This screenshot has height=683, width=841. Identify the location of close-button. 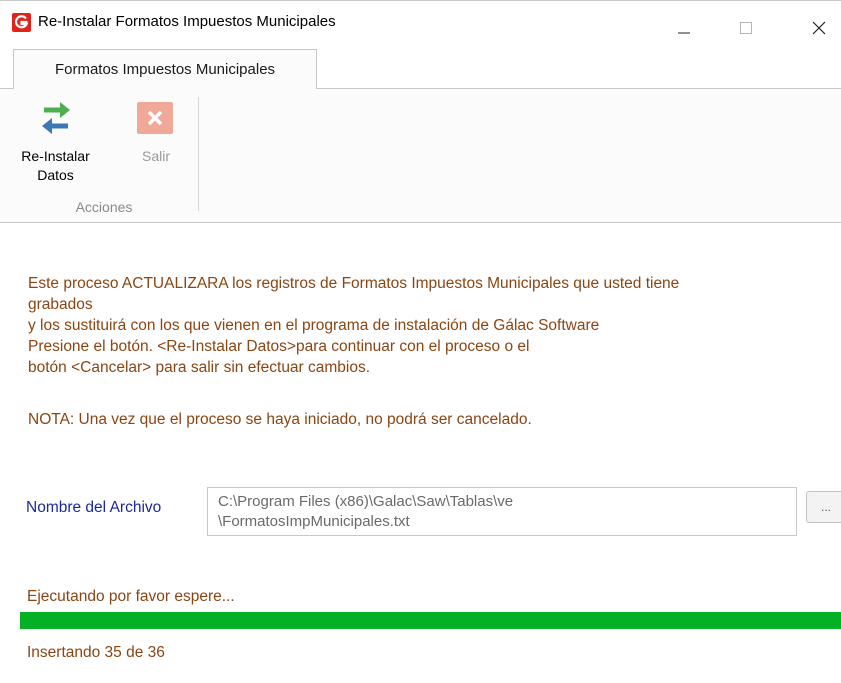
(818, 23).